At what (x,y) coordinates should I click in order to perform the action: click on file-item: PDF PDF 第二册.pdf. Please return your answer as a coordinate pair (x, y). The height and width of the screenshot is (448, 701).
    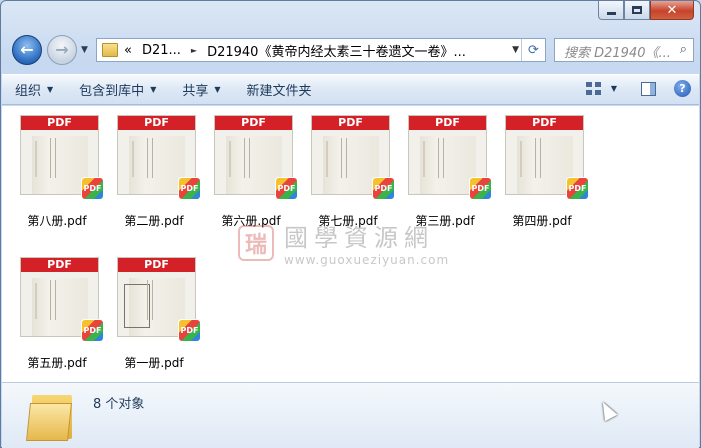
    Looking at the image, I should click on (154, 170).